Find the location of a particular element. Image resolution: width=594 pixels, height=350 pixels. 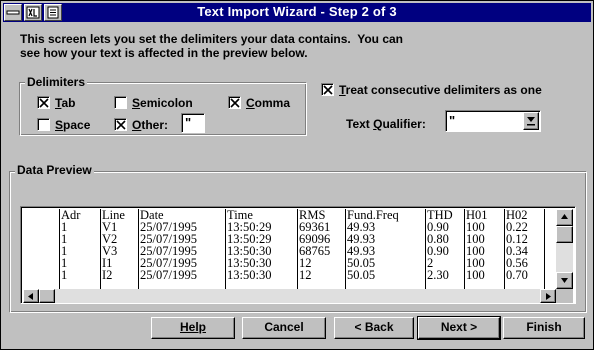

text-qualifier-dropdown-button is located at coordinates (531, 121).